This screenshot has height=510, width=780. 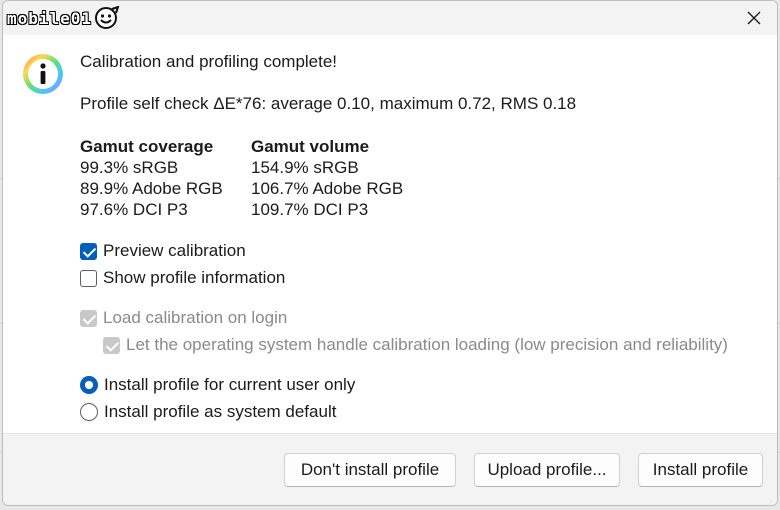 I want to click on load-on-login-option: Load calibration on login, so click(x=183, y=318).